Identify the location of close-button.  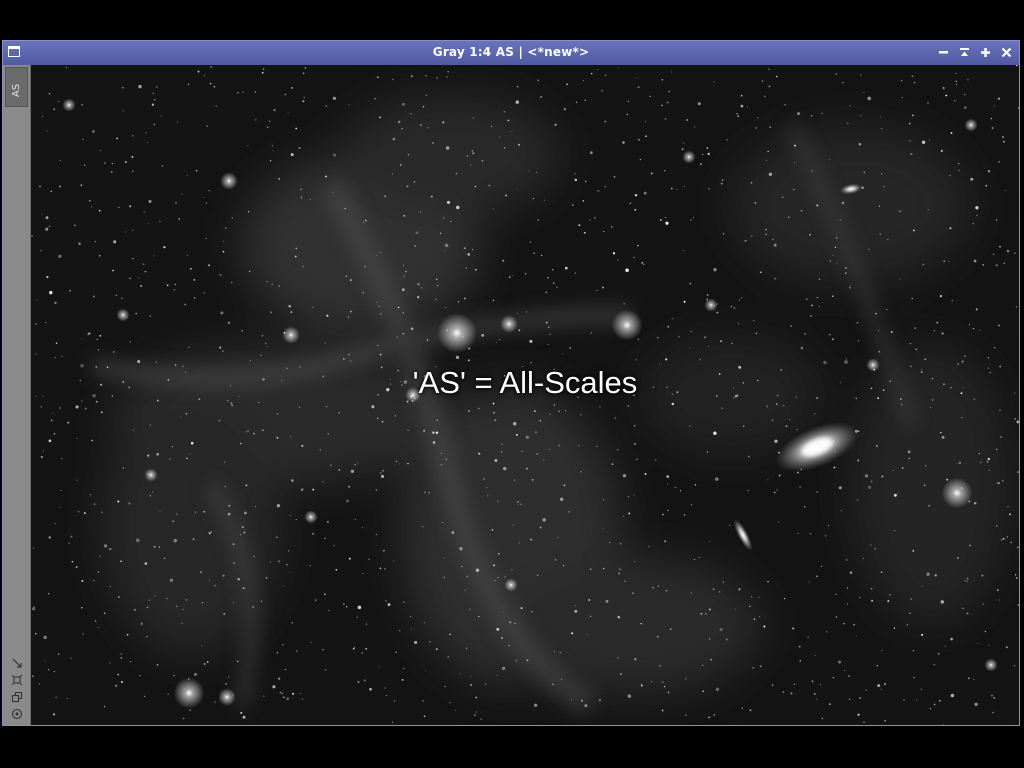
(1006, 52).